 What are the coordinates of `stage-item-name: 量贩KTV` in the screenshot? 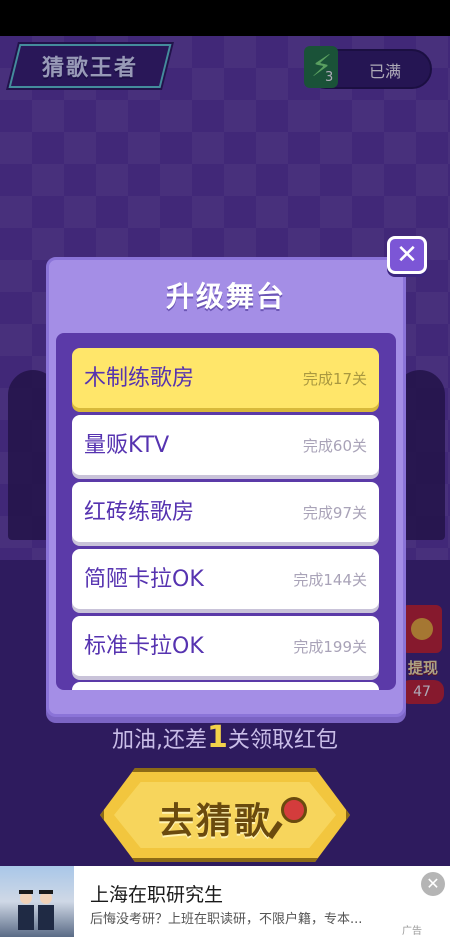 It's located at (127, 445).